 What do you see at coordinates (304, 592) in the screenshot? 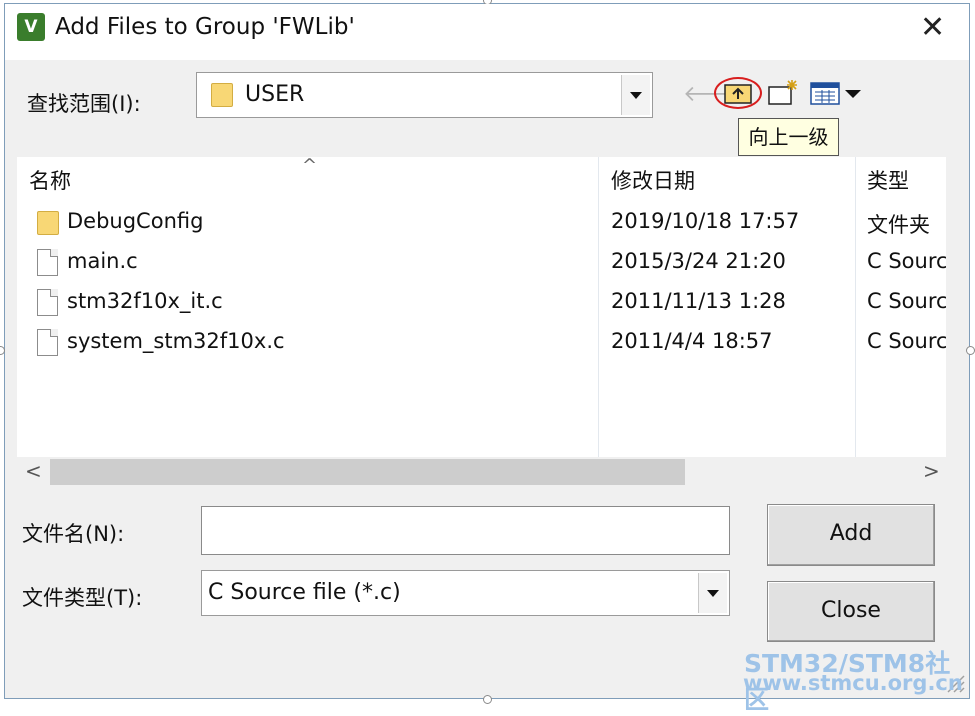
I see `file-type-value: C Source file (*.c)` at bounding box center [304, 592].